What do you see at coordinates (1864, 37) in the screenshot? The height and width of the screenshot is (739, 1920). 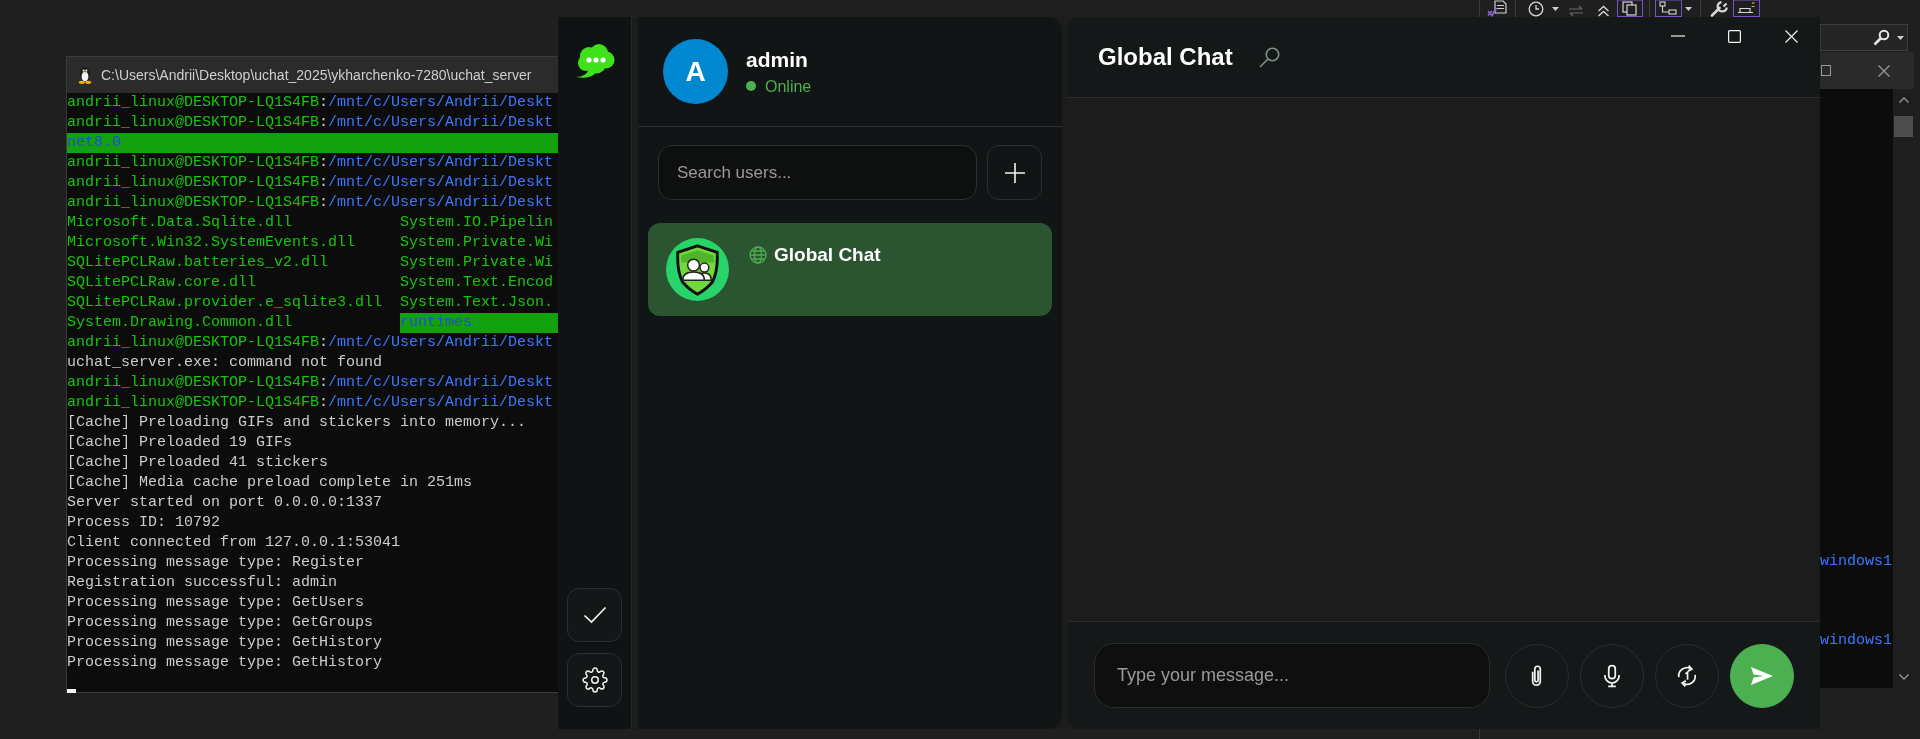 I see `search-box` at bounding box center [1864, 37].